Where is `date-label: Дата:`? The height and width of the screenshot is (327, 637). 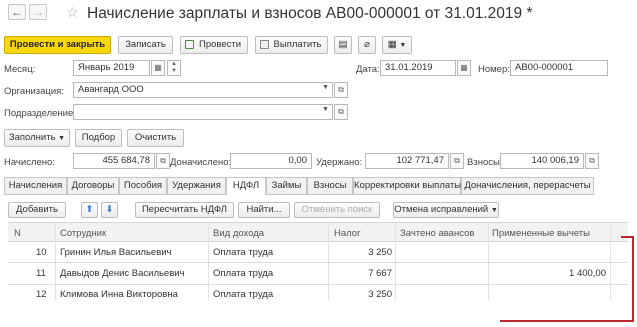
date-label: Дата: is located at coordinates (368, 69).